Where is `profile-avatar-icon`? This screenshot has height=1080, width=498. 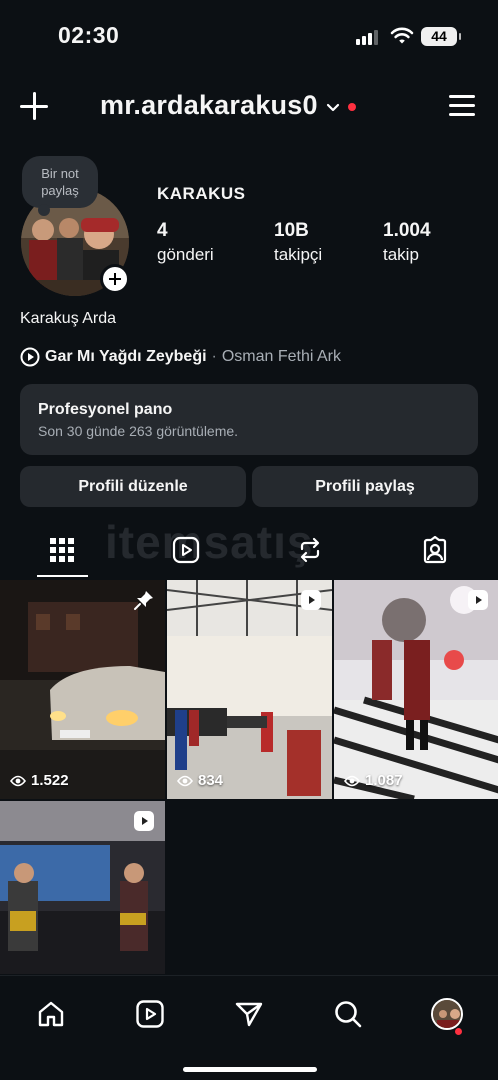 profile-avatar-icon is located at coordinates (447, 1014).